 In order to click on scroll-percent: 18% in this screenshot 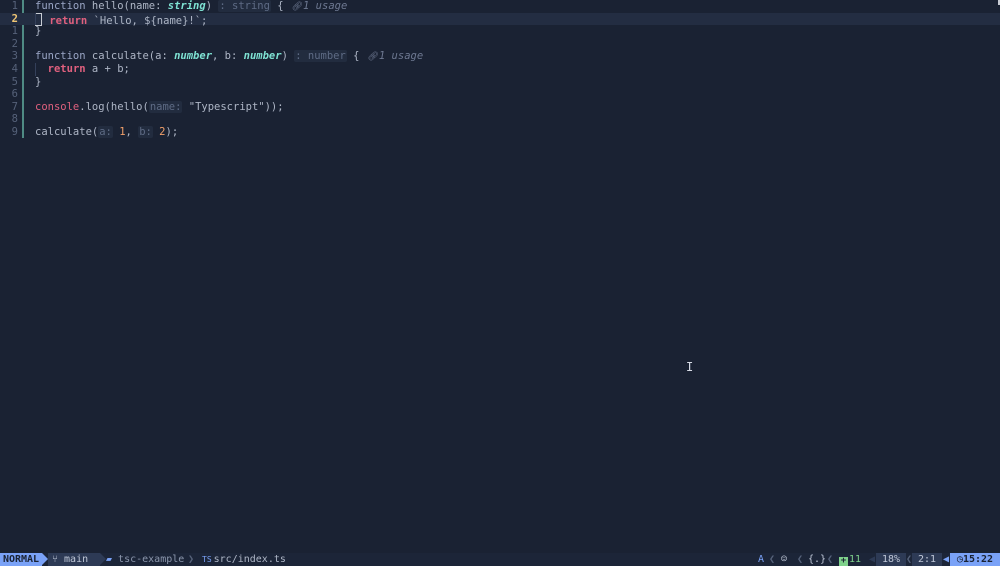, I will do `click(891, 559)`.